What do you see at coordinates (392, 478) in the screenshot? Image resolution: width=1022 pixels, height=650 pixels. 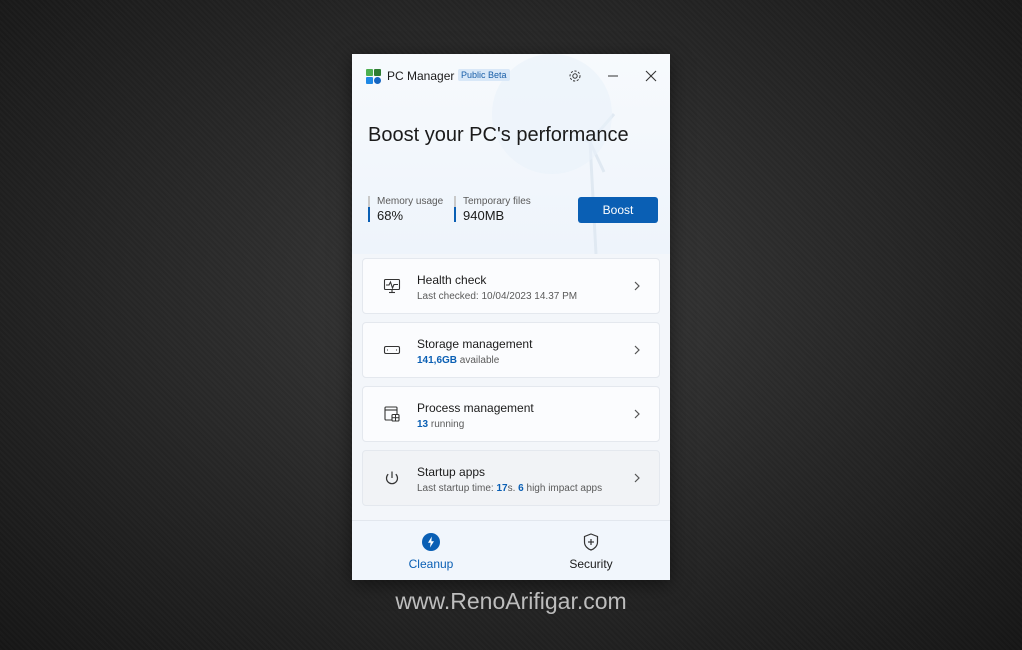 I see `power-icon` at bounding box center [392, 478].